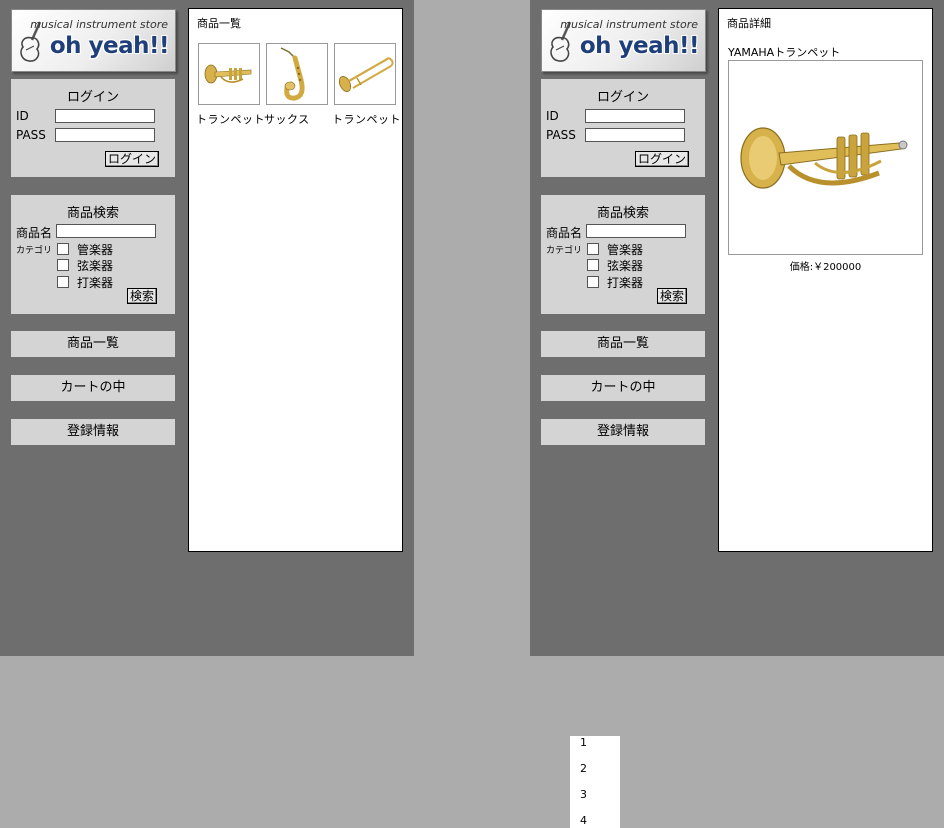  Describe the element at coordinates (287, 119) in the screenshot. I see `product-name: サックス` at that location.